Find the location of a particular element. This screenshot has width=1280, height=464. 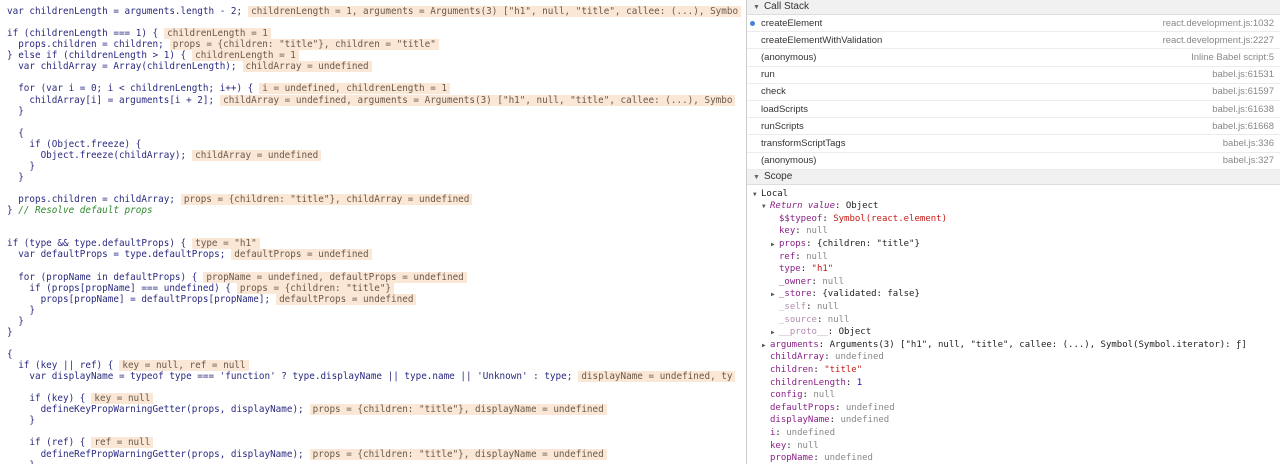

frame-function-name: check is located at coordinates (773, 92).